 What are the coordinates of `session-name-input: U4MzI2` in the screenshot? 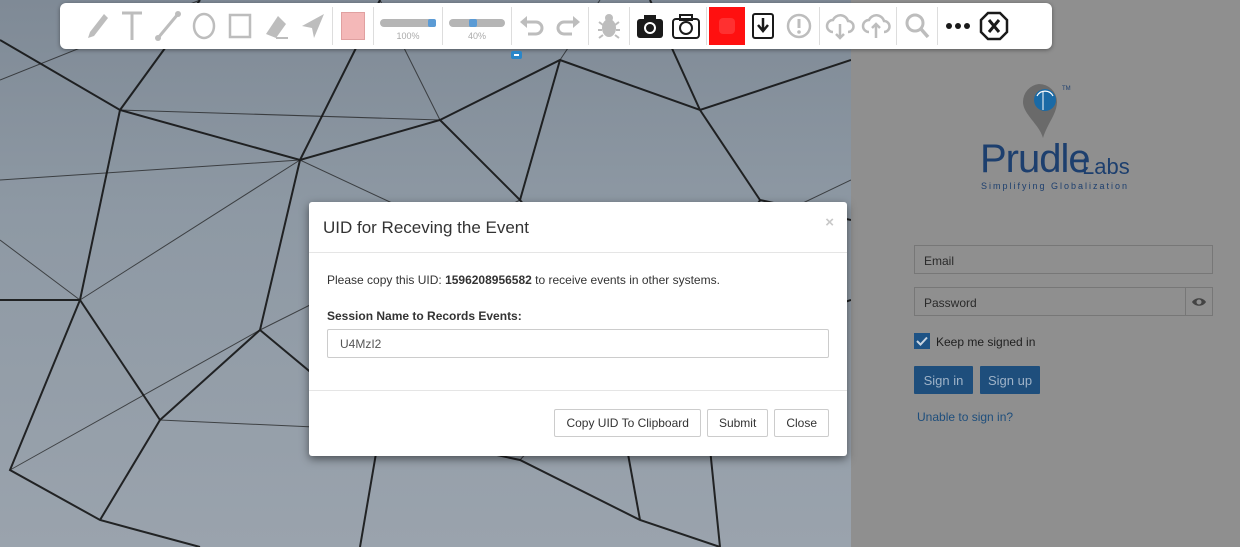 It's located at (578, 343).